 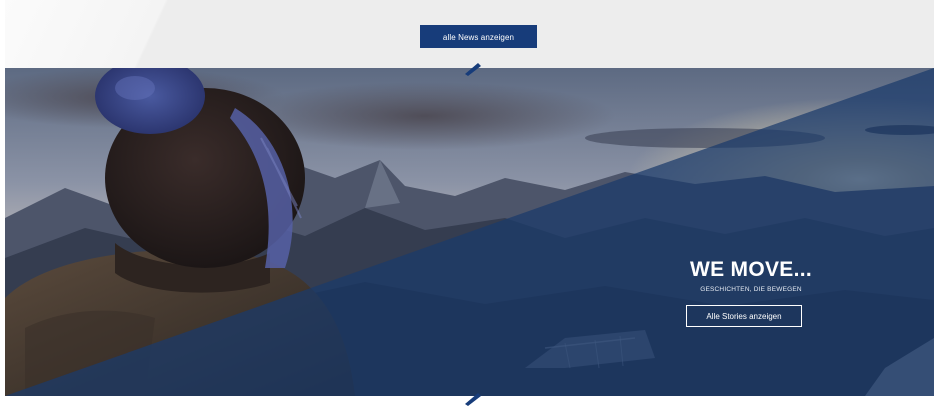 I want to click on decorative-sheen, so click(x=135, y=34).